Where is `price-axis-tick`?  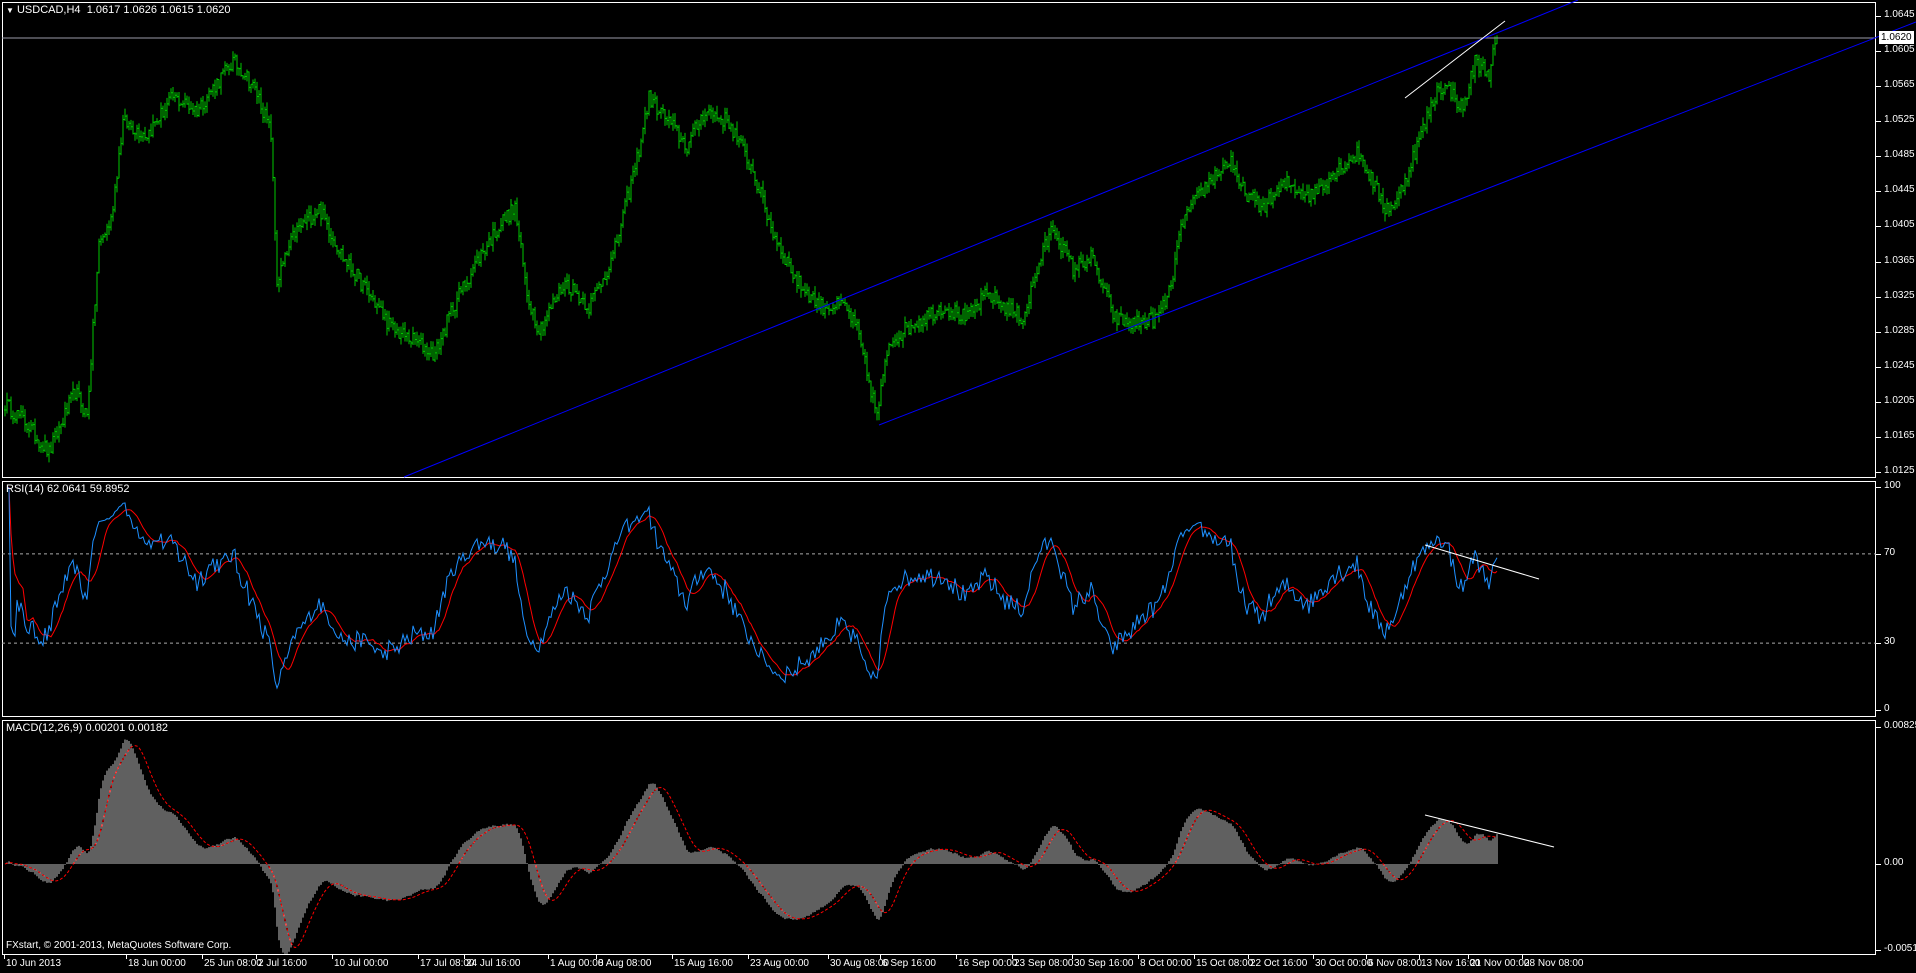 price-axis-tick is located at coordinates (1878, 192).